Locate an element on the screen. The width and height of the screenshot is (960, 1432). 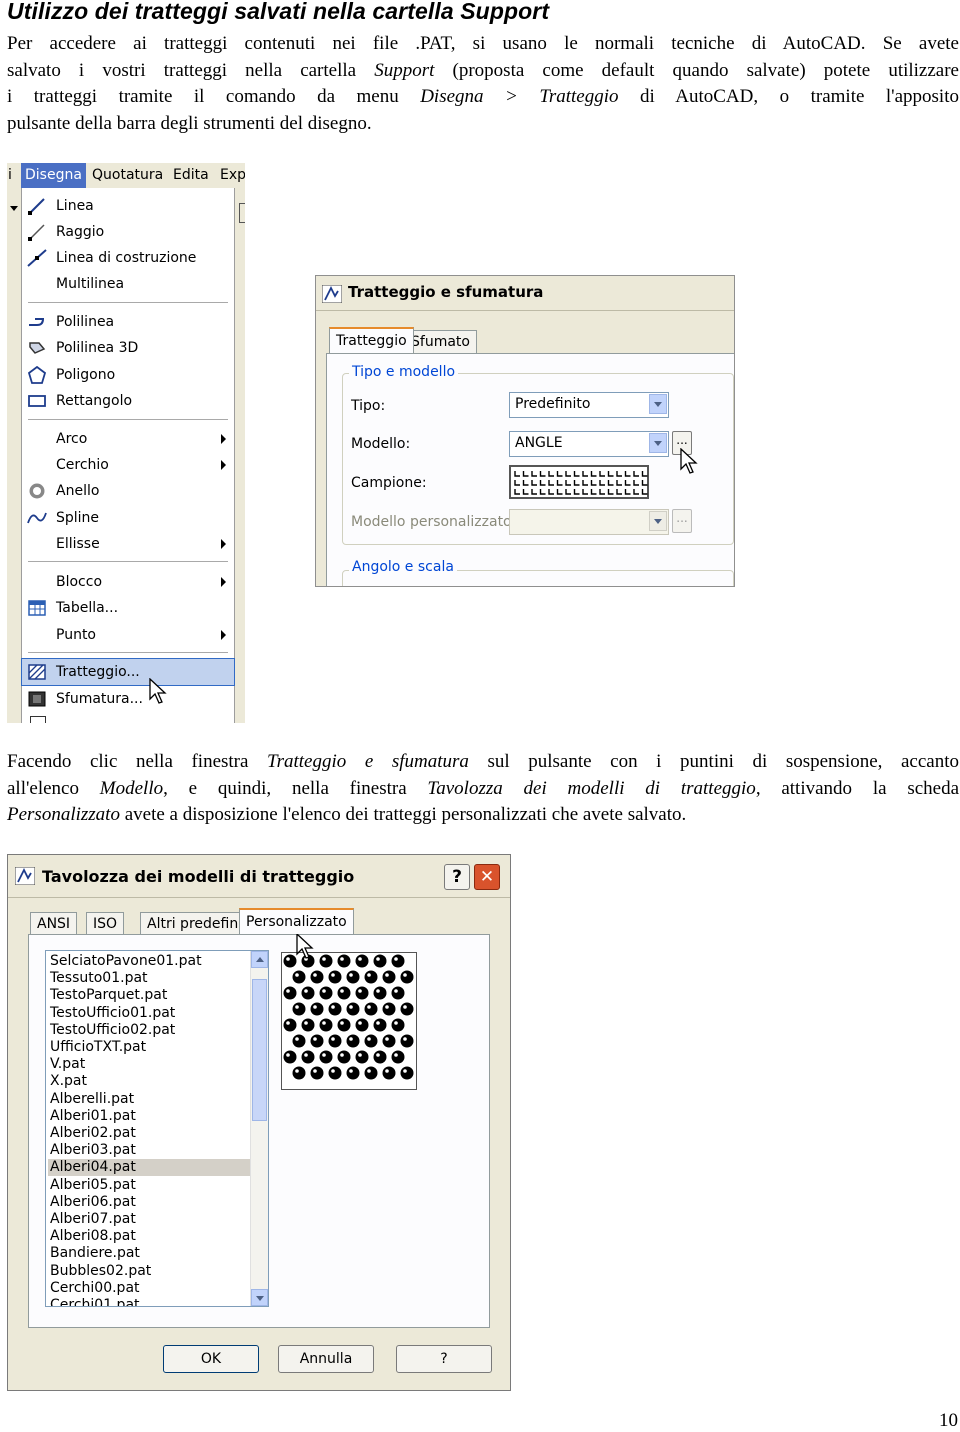
menu-item-raggio: Raggio is located at coordinates (128, 232).